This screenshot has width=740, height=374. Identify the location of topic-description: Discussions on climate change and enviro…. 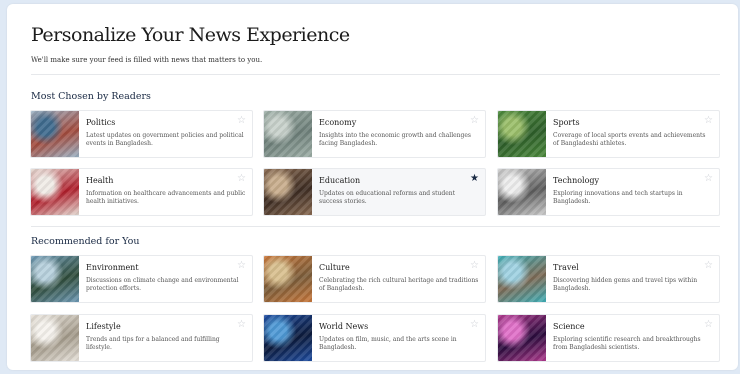
(162, 284).